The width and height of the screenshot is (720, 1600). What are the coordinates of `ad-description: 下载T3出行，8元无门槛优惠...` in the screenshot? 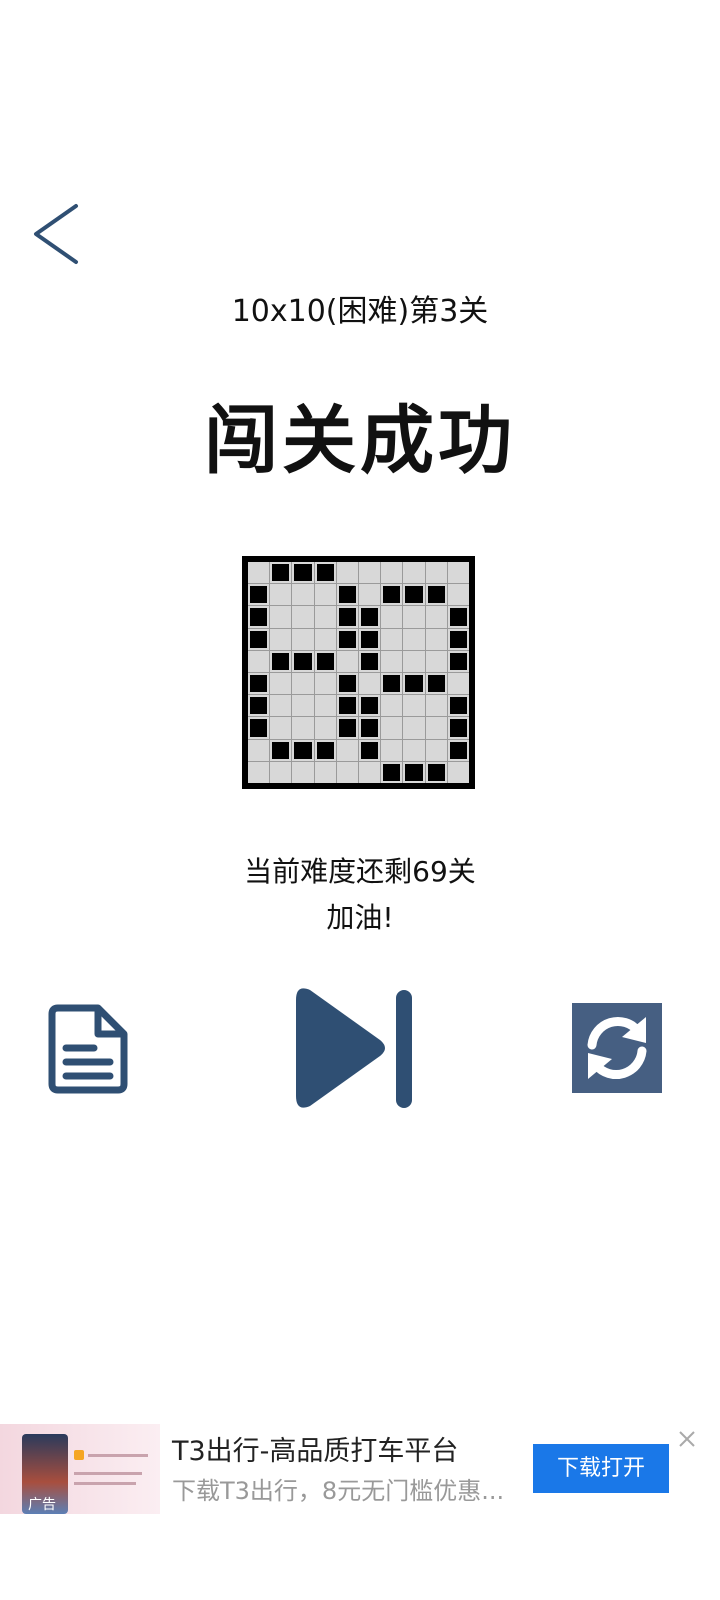 It's located at (342, 1491).